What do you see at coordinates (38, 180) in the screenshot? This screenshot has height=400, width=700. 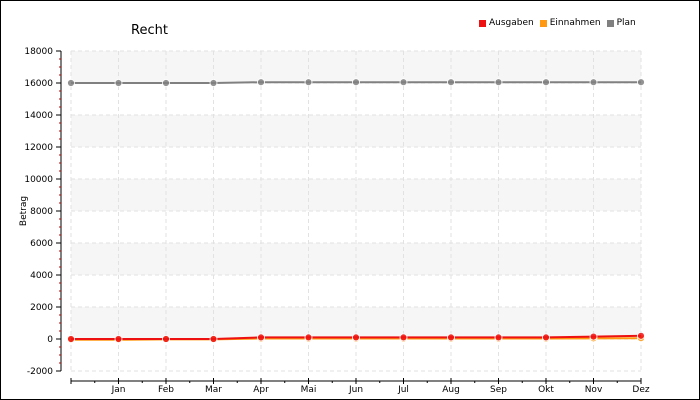 I see `y-tick-label: 10000` at bounding box center [38, 180].